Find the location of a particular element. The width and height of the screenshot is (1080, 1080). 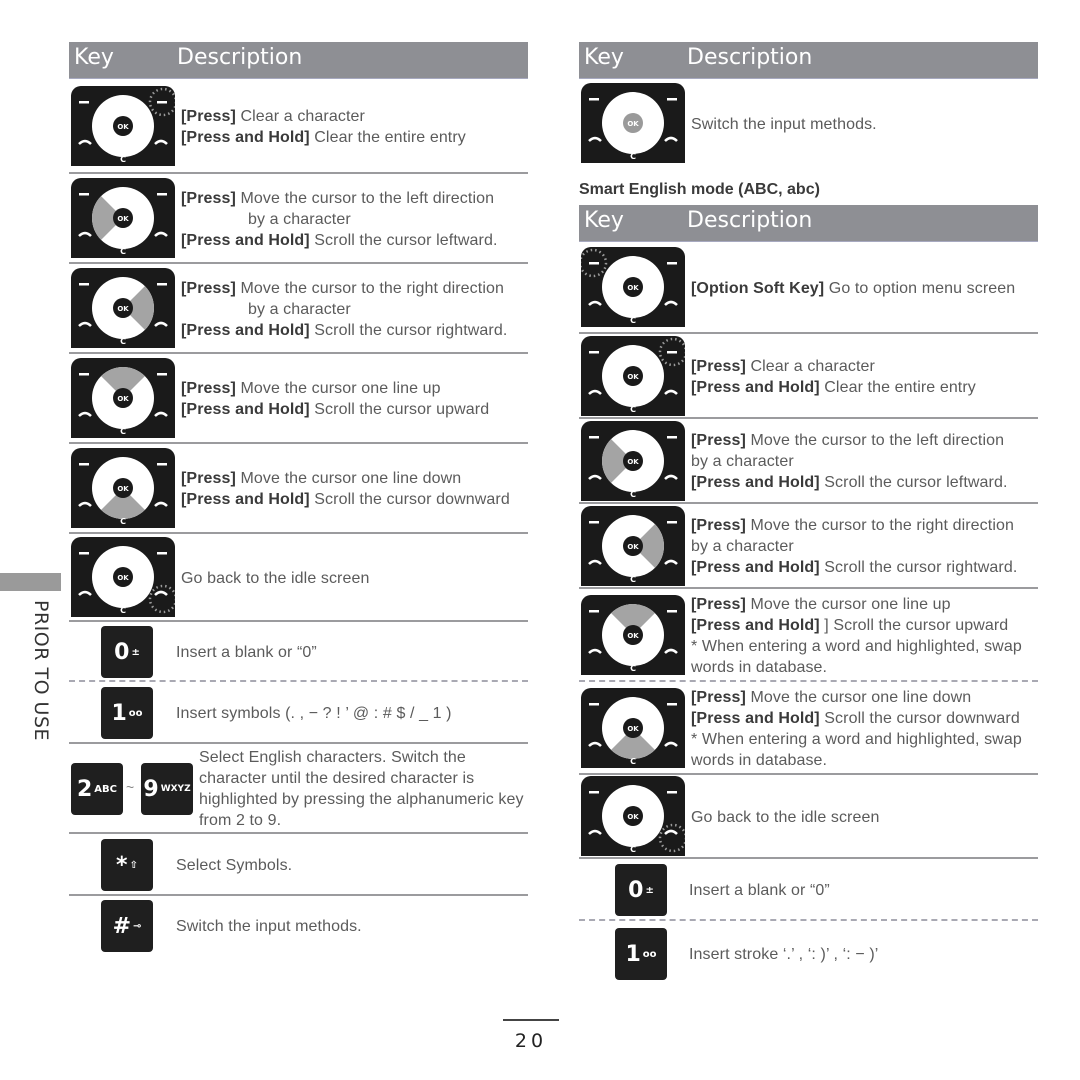

nav-option-soft-key-icon: OK C is located at coordinates (633, 287).